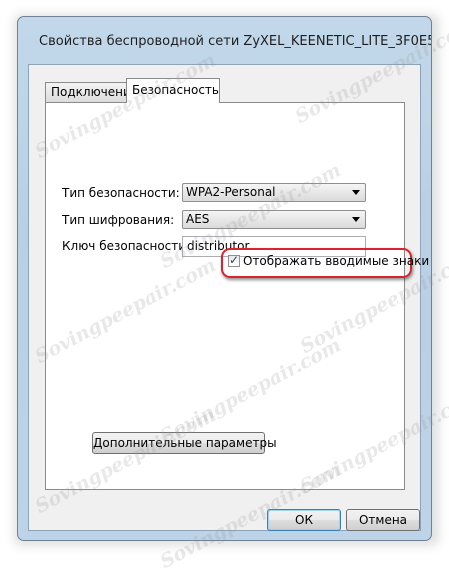 This screenshot has width=449, height=573. Describe the element at coordinates (304, 520) in the screenshot. I see `ok-button: ОК` at that location.